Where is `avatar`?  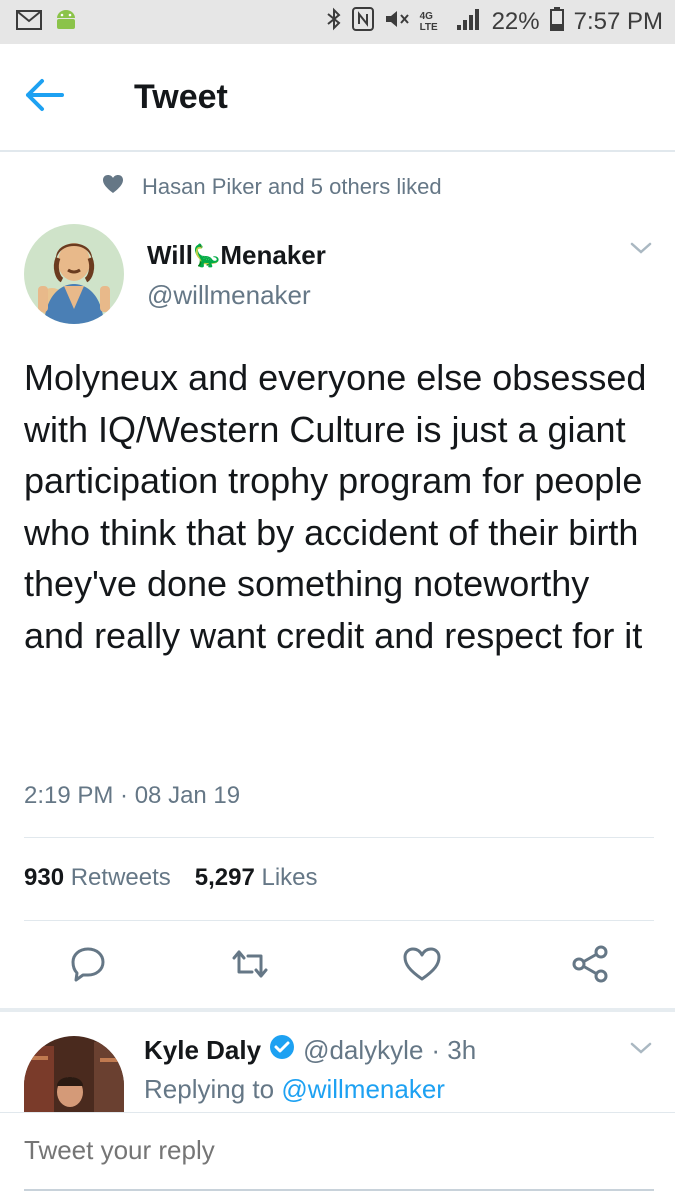
avatar is located at coordinates (74, 274).